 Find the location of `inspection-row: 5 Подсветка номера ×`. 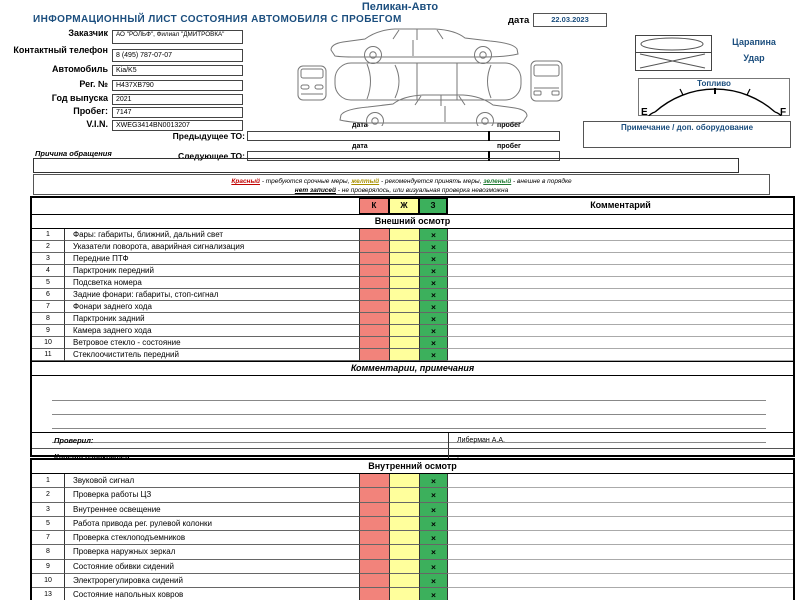

inspection-row: 5 Подсветка номера × is located at coordinates (412, 283).